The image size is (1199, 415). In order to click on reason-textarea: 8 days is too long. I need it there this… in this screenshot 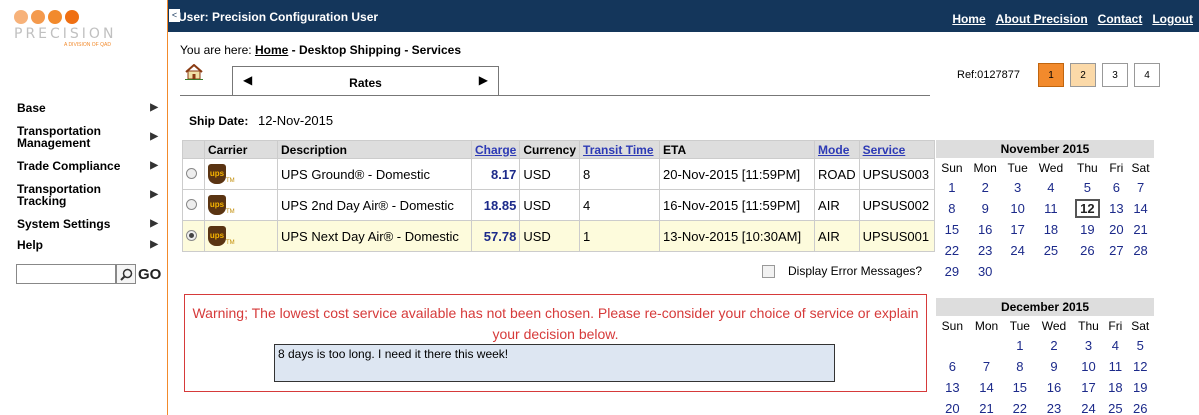, I will do `click(554, 363)`.